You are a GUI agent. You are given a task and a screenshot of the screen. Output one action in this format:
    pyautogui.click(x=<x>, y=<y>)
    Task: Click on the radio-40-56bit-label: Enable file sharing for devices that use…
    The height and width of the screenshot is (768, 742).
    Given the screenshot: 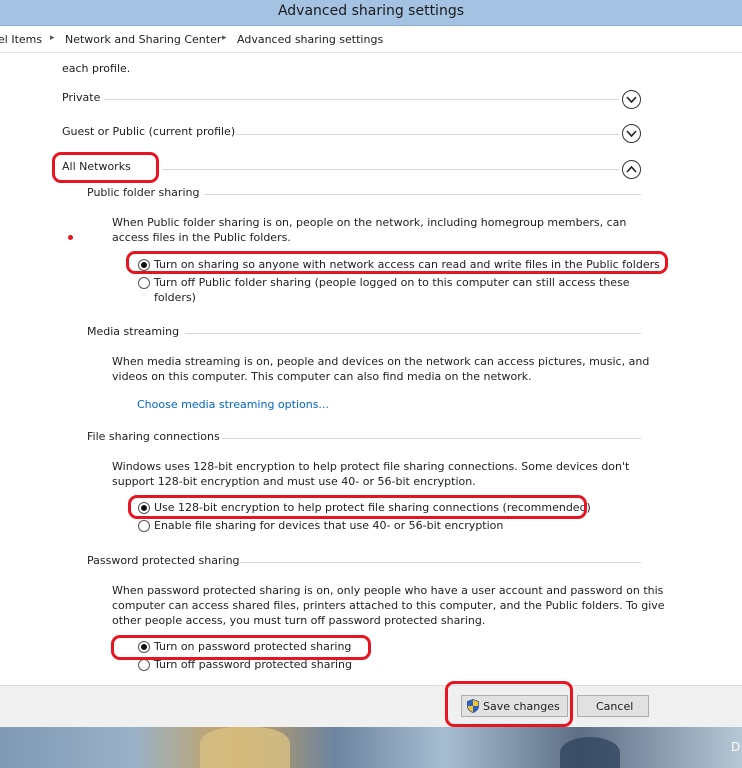 What is the action you would take?
    pyautogui.click(x=328, y=525)
    